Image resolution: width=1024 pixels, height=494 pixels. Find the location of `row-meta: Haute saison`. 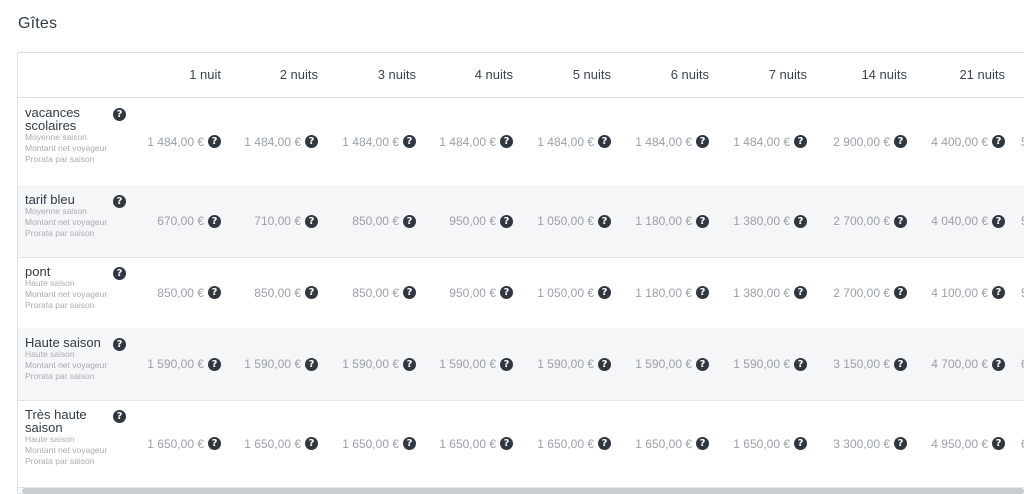

row-meta: Haute saison is located at coordinates (50, 354).